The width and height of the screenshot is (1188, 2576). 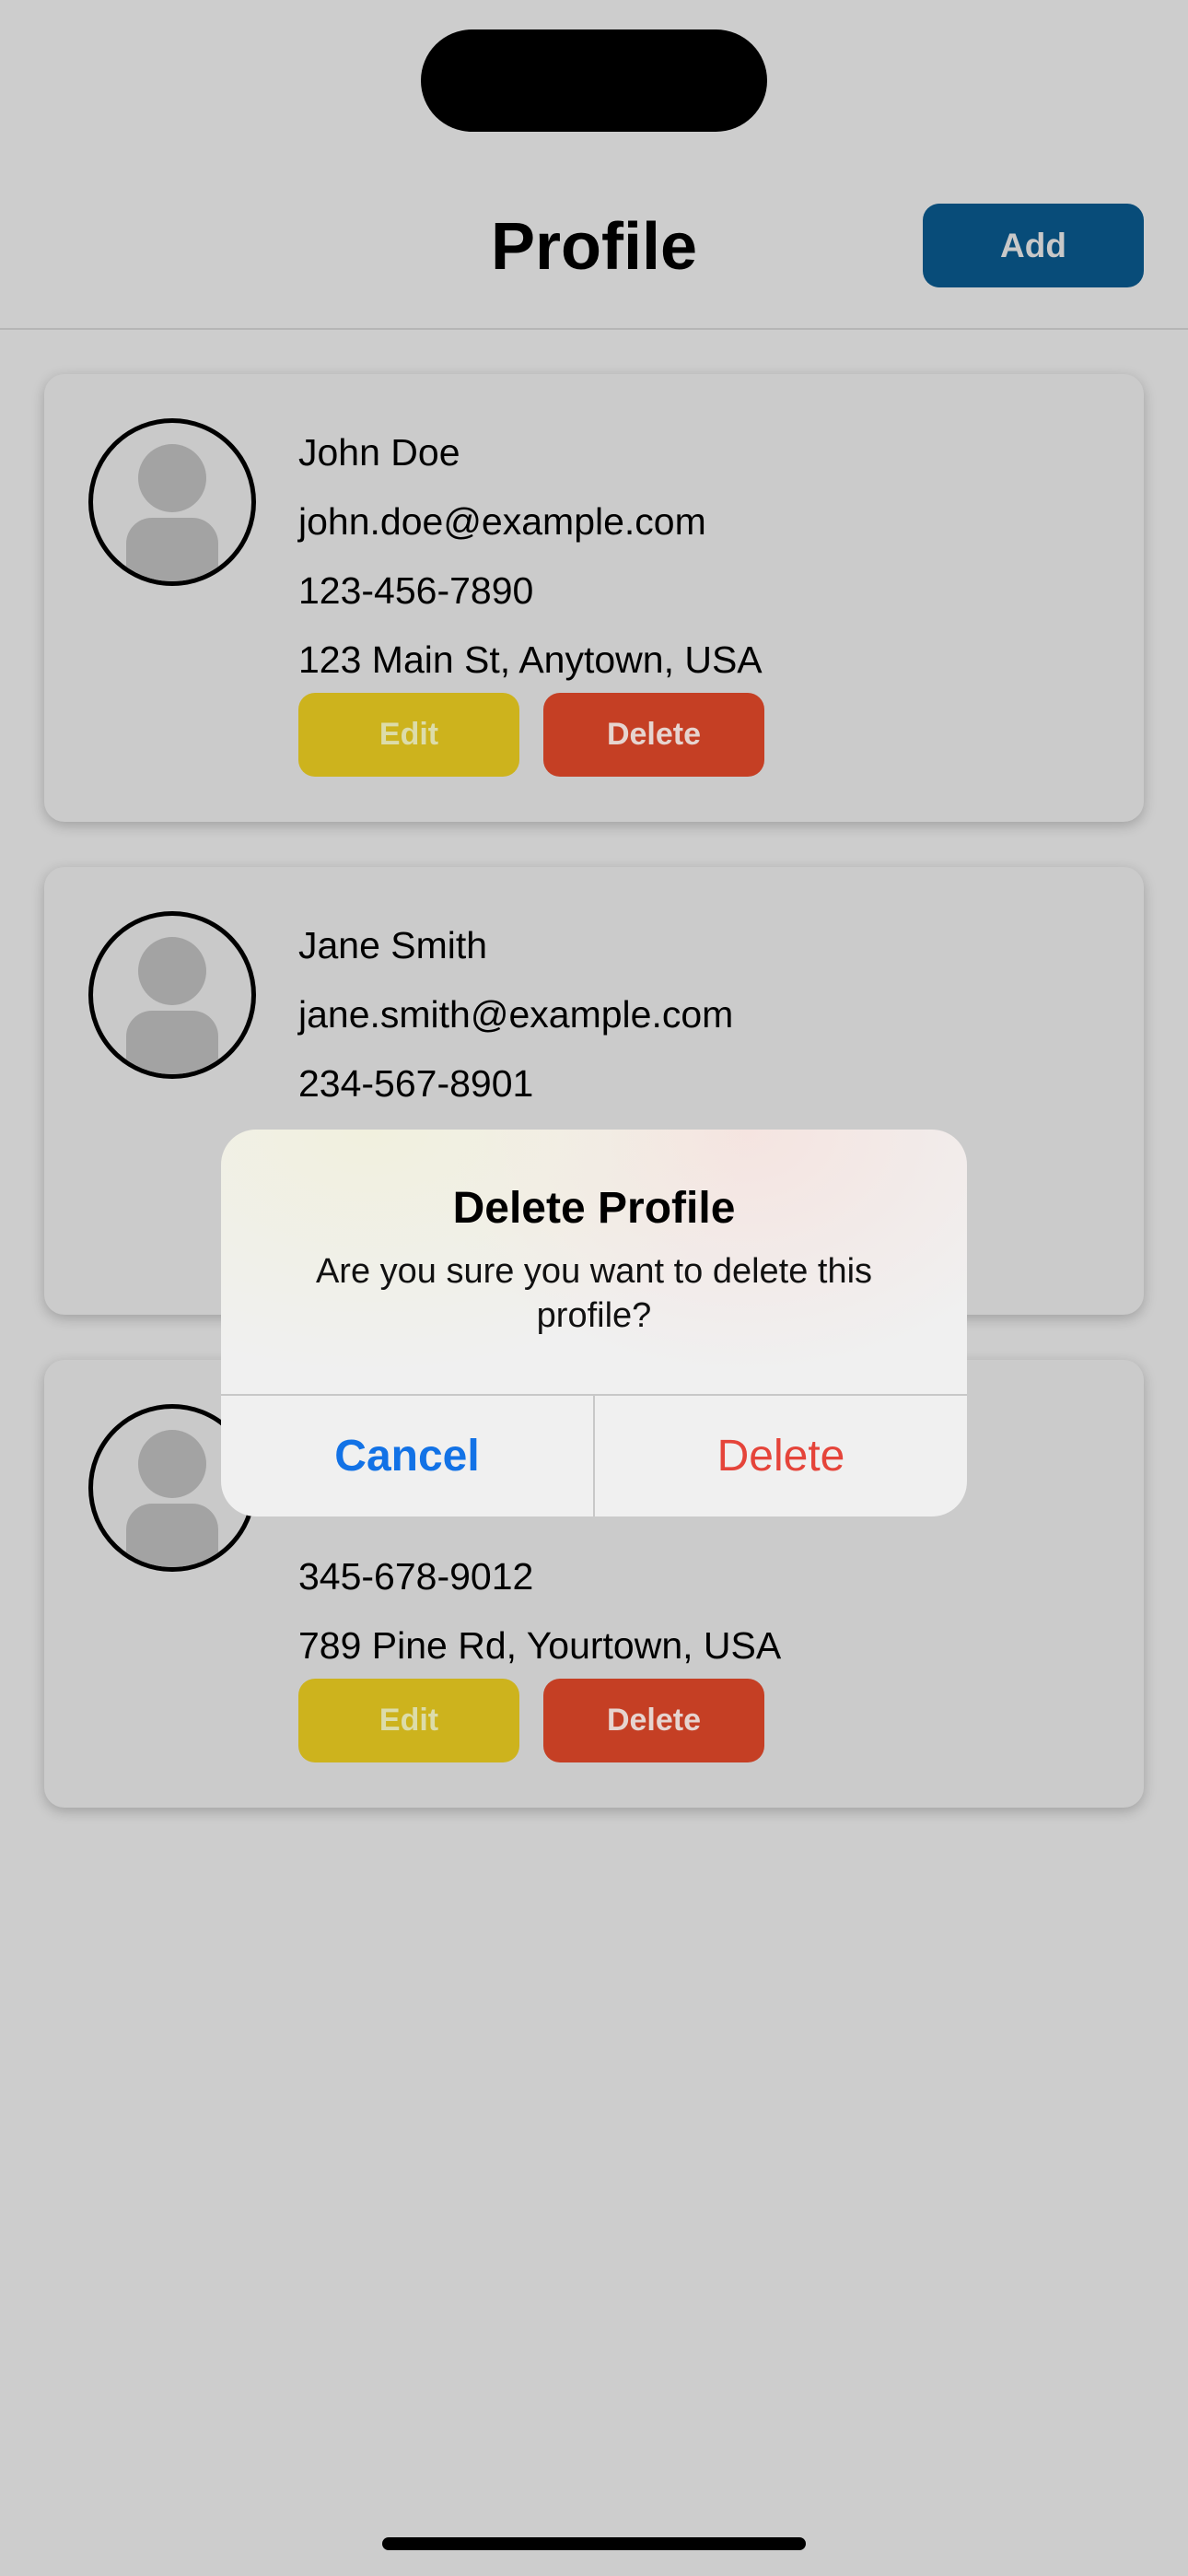 What do you see at coordinates (594, 1208) in the screenshot?
I see `dialog-title: Delete Profile` at bounding box center [594, 1208].